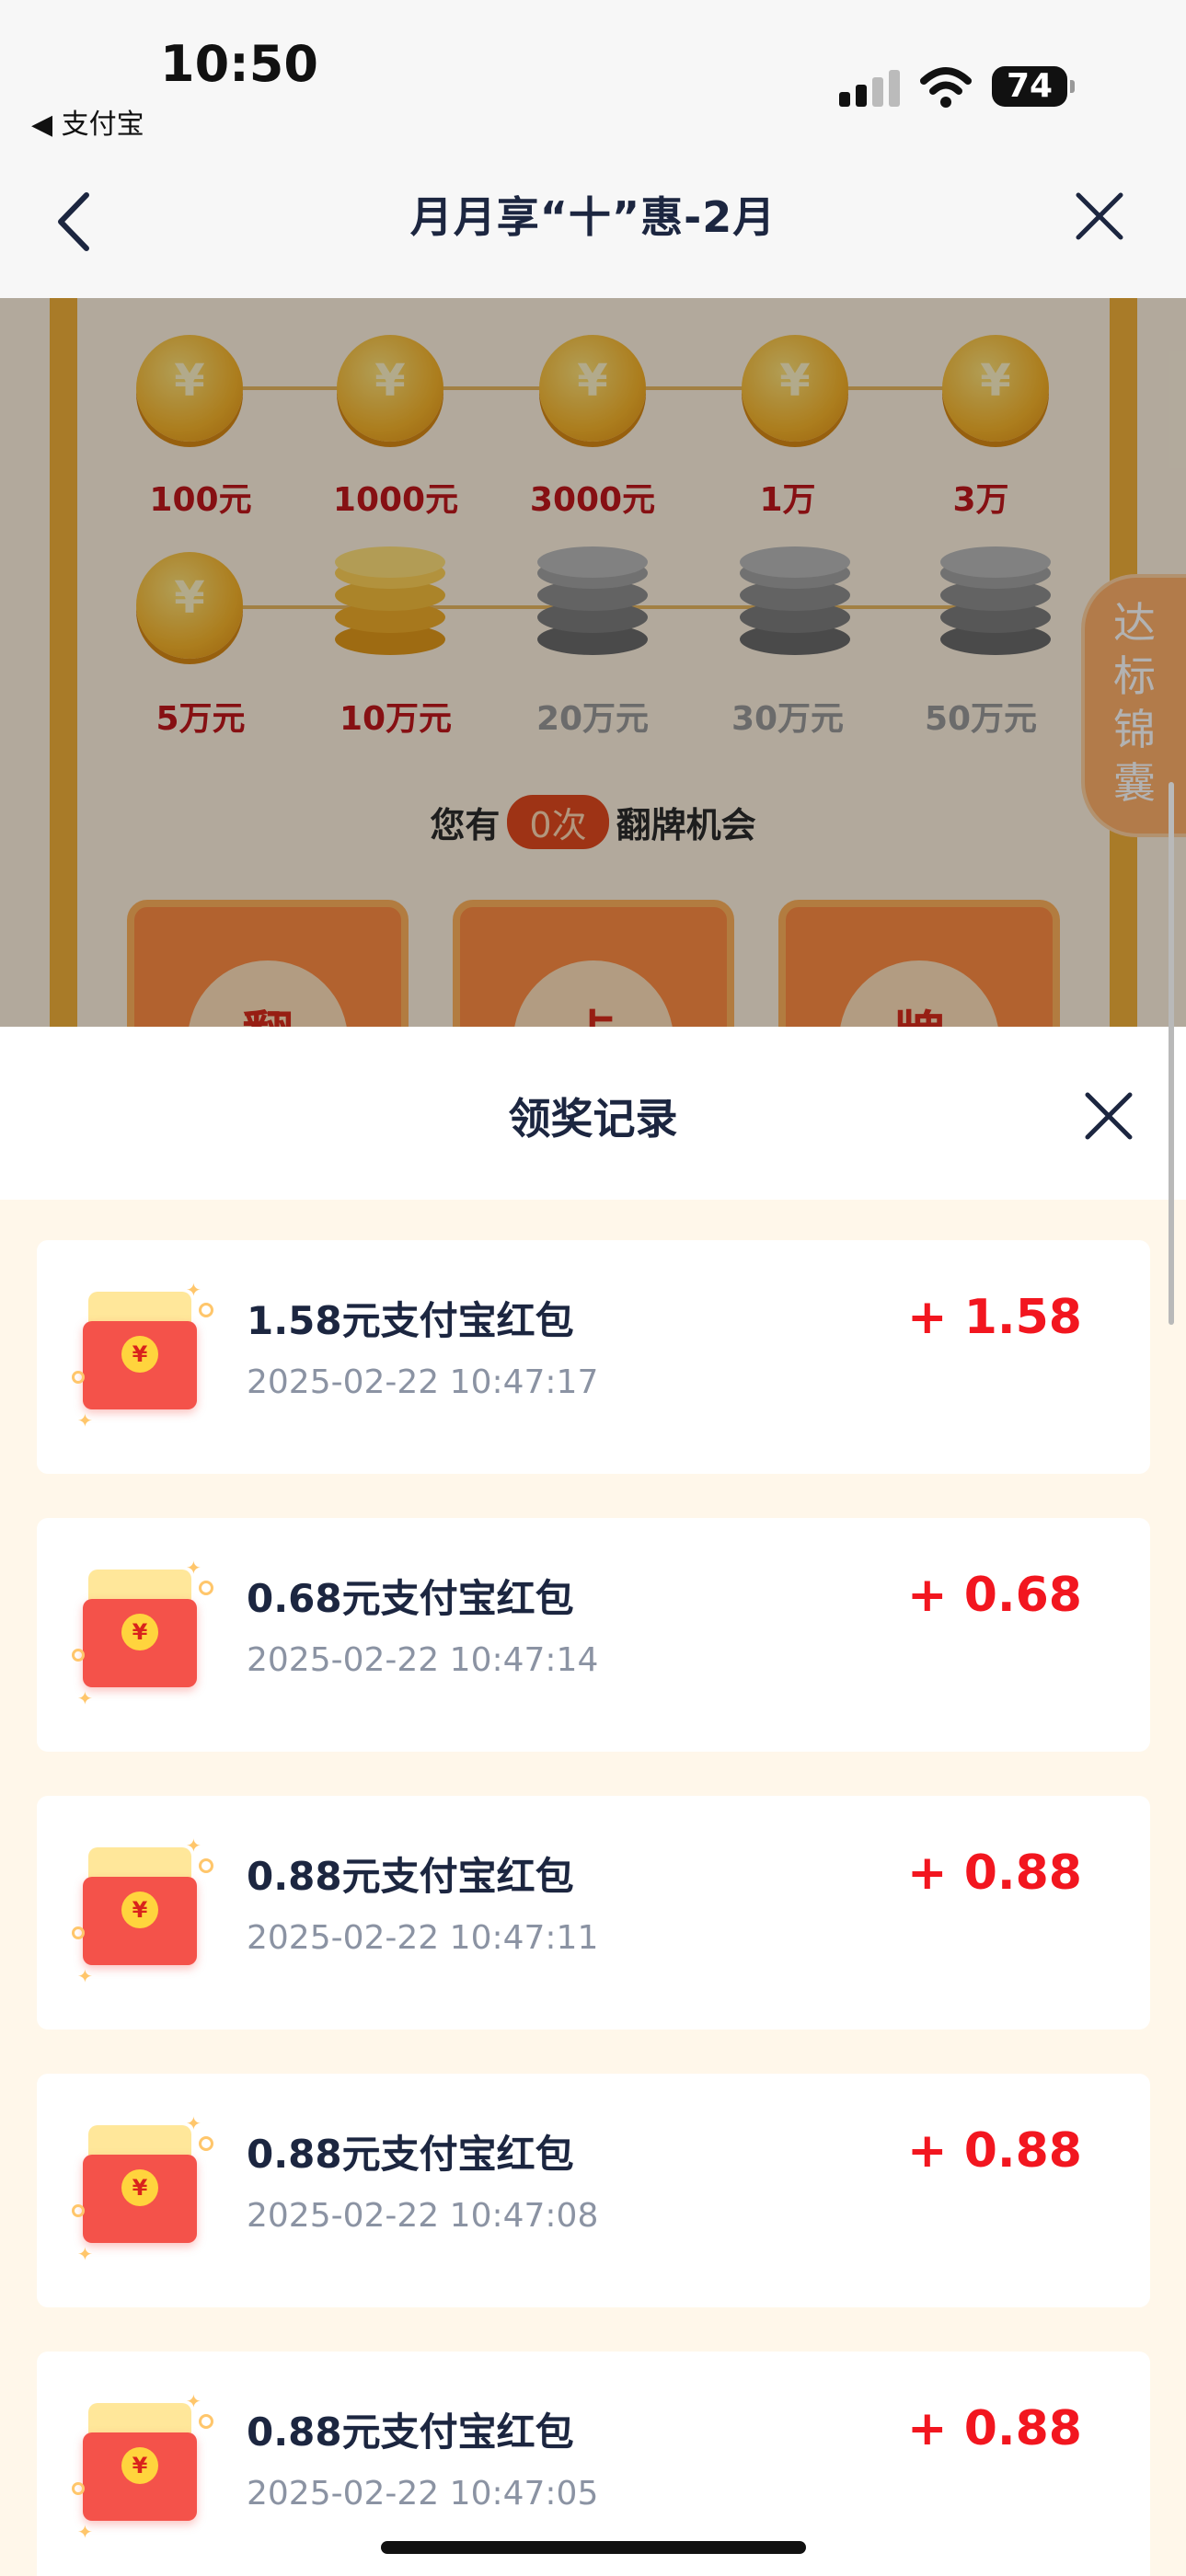  What do you see at coordinates (423, 1382) in the screenshot?
I see `record-time: 2025-02-22 10:47:17` at bounding box center [423, 1382].